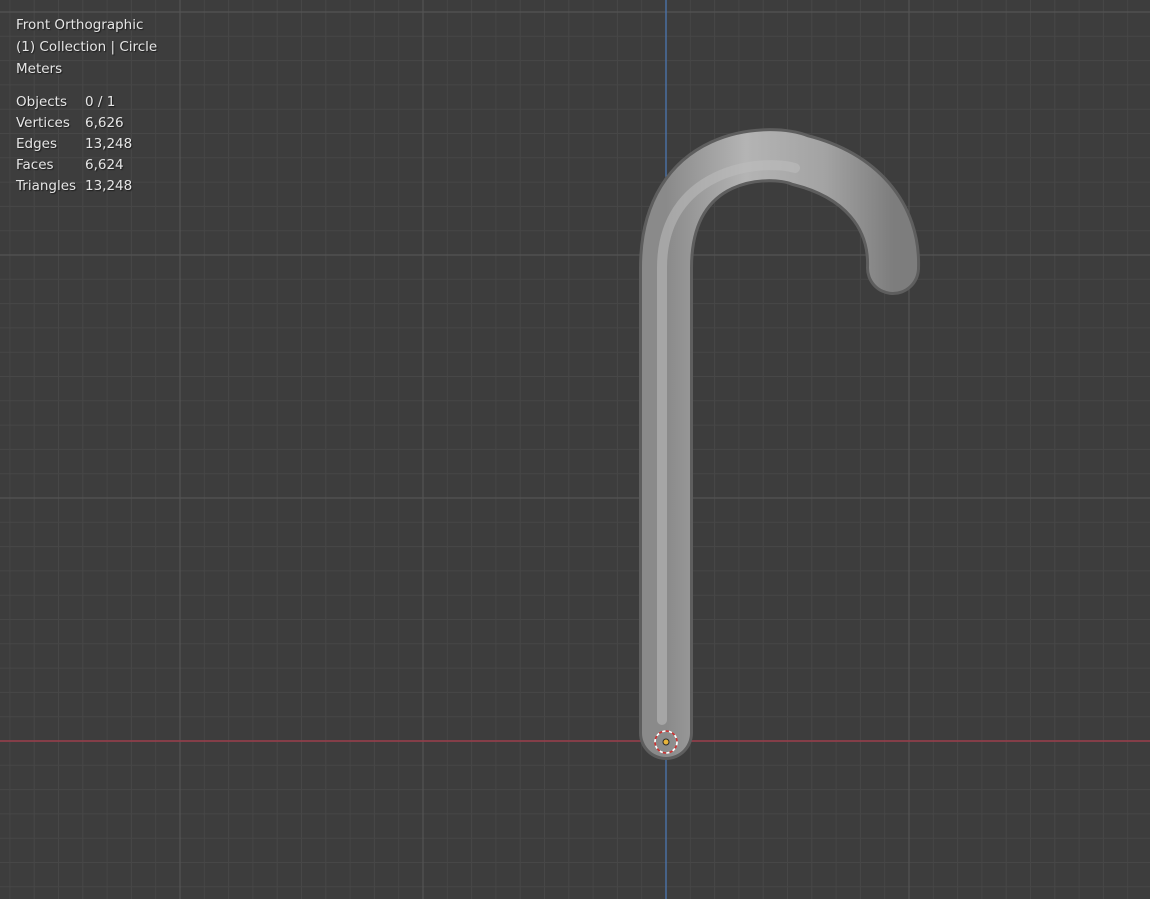 The image size is (1150, 899). Describe the element at coordinates (74, 165) in the screenshot. I see `stat-row-faces: Faces 6,624` at that location.